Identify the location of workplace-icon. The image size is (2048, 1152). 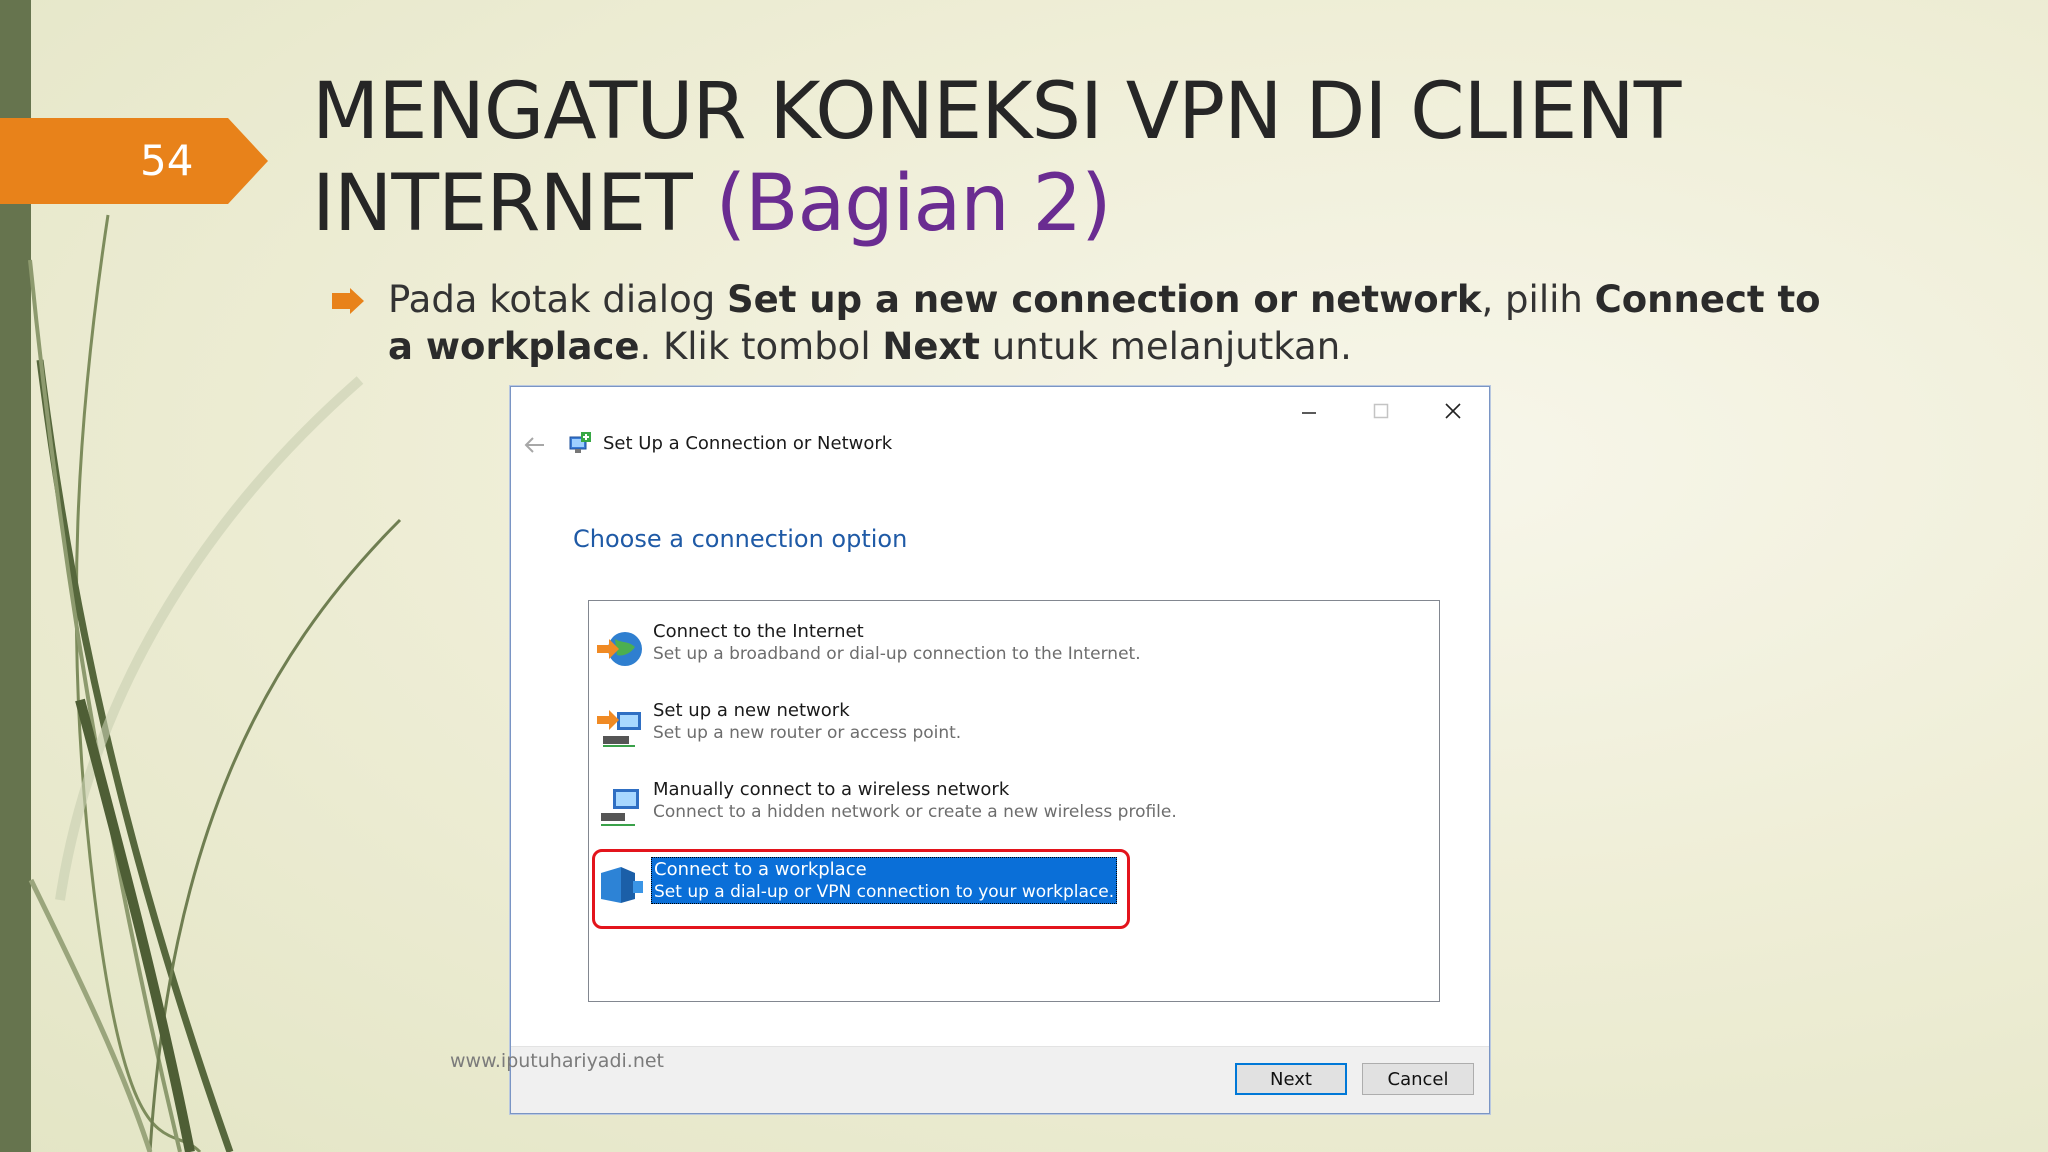
(622, 885).